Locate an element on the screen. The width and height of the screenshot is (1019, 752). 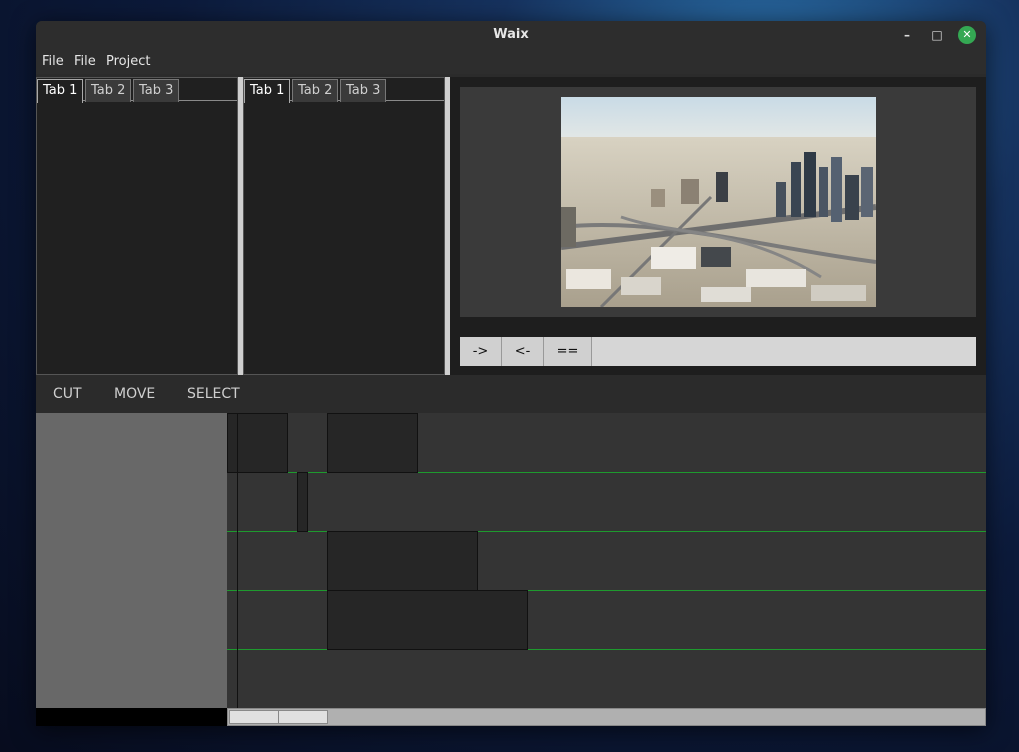
menu-project: Project is located at coordinates (128, 61).